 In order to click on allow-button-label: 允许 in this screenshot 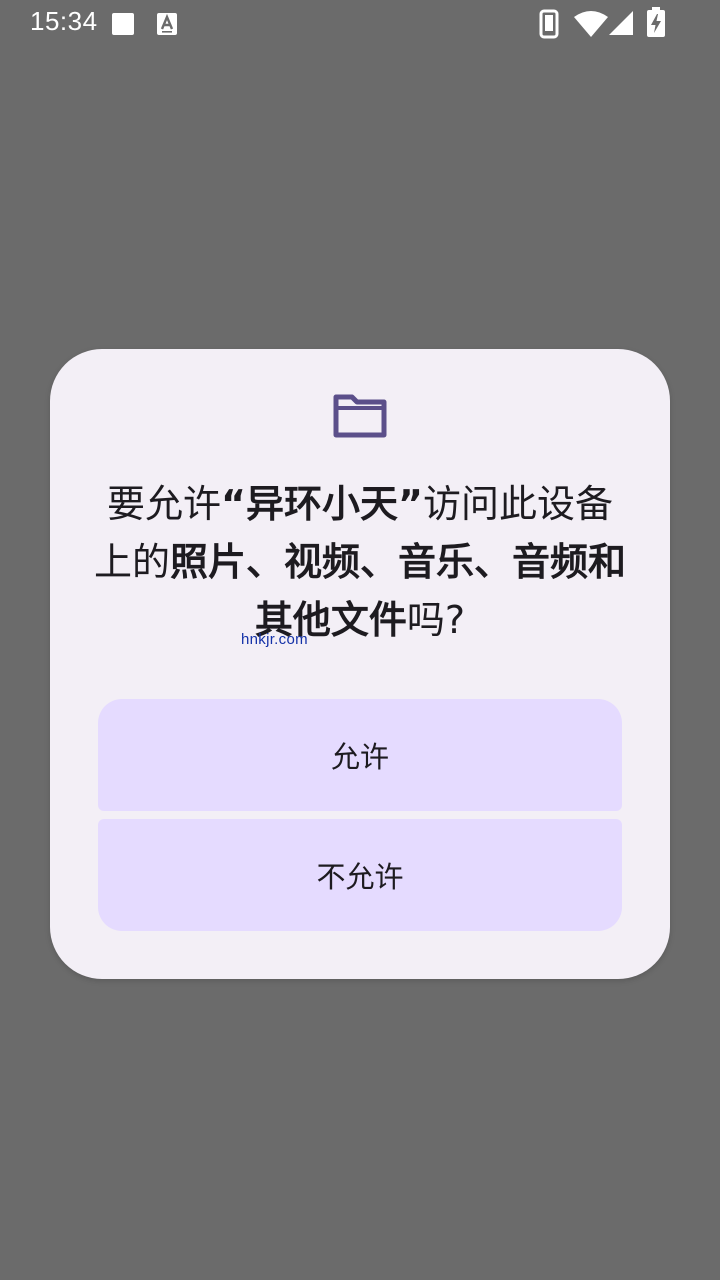, I will do `click(359, 757)`.